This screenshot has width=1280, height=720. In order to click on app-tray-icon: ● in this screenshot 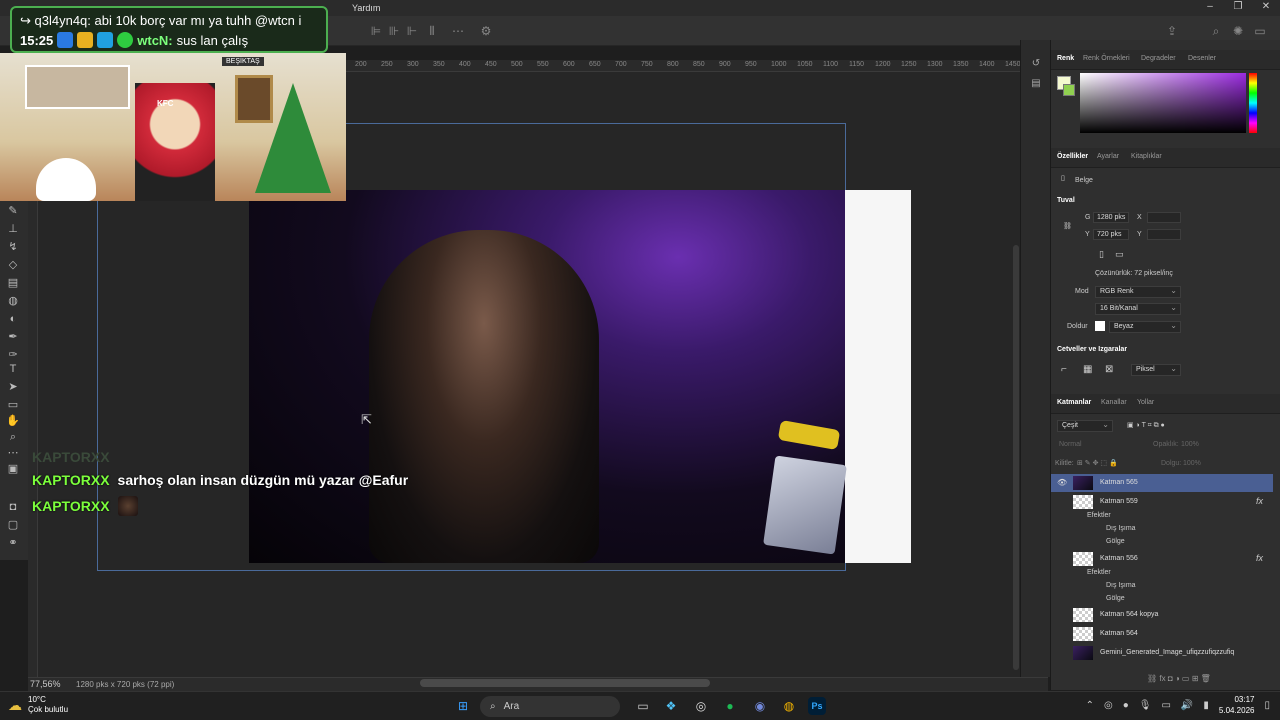, I will do `click(1126, 705)`.